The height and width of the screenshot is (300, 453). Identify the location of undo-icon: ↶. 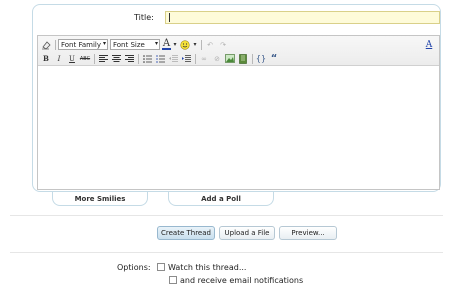
(210, 45).